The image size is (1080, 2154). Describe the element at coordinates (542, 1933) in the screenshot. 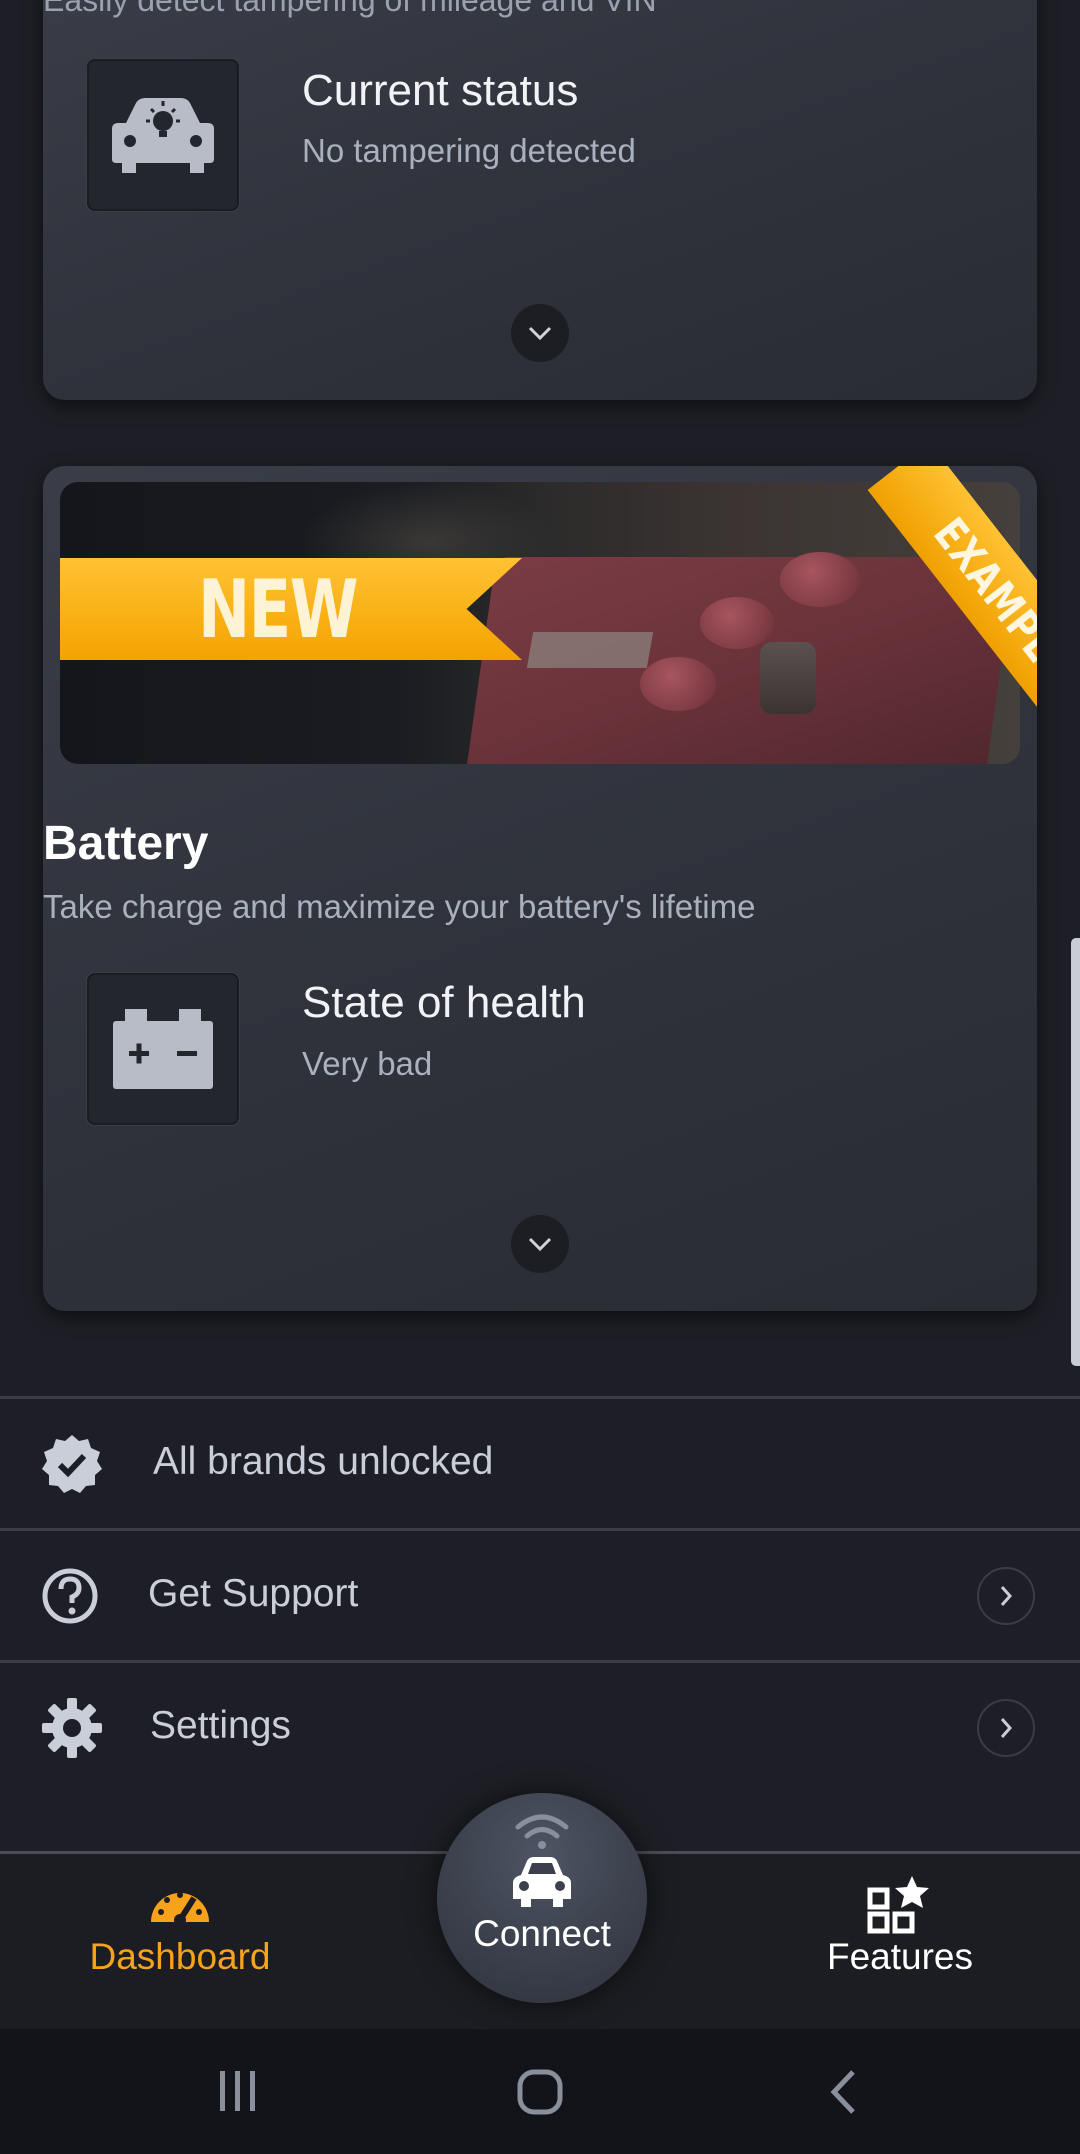

I see `nav-connect-label: Connect` at that location.